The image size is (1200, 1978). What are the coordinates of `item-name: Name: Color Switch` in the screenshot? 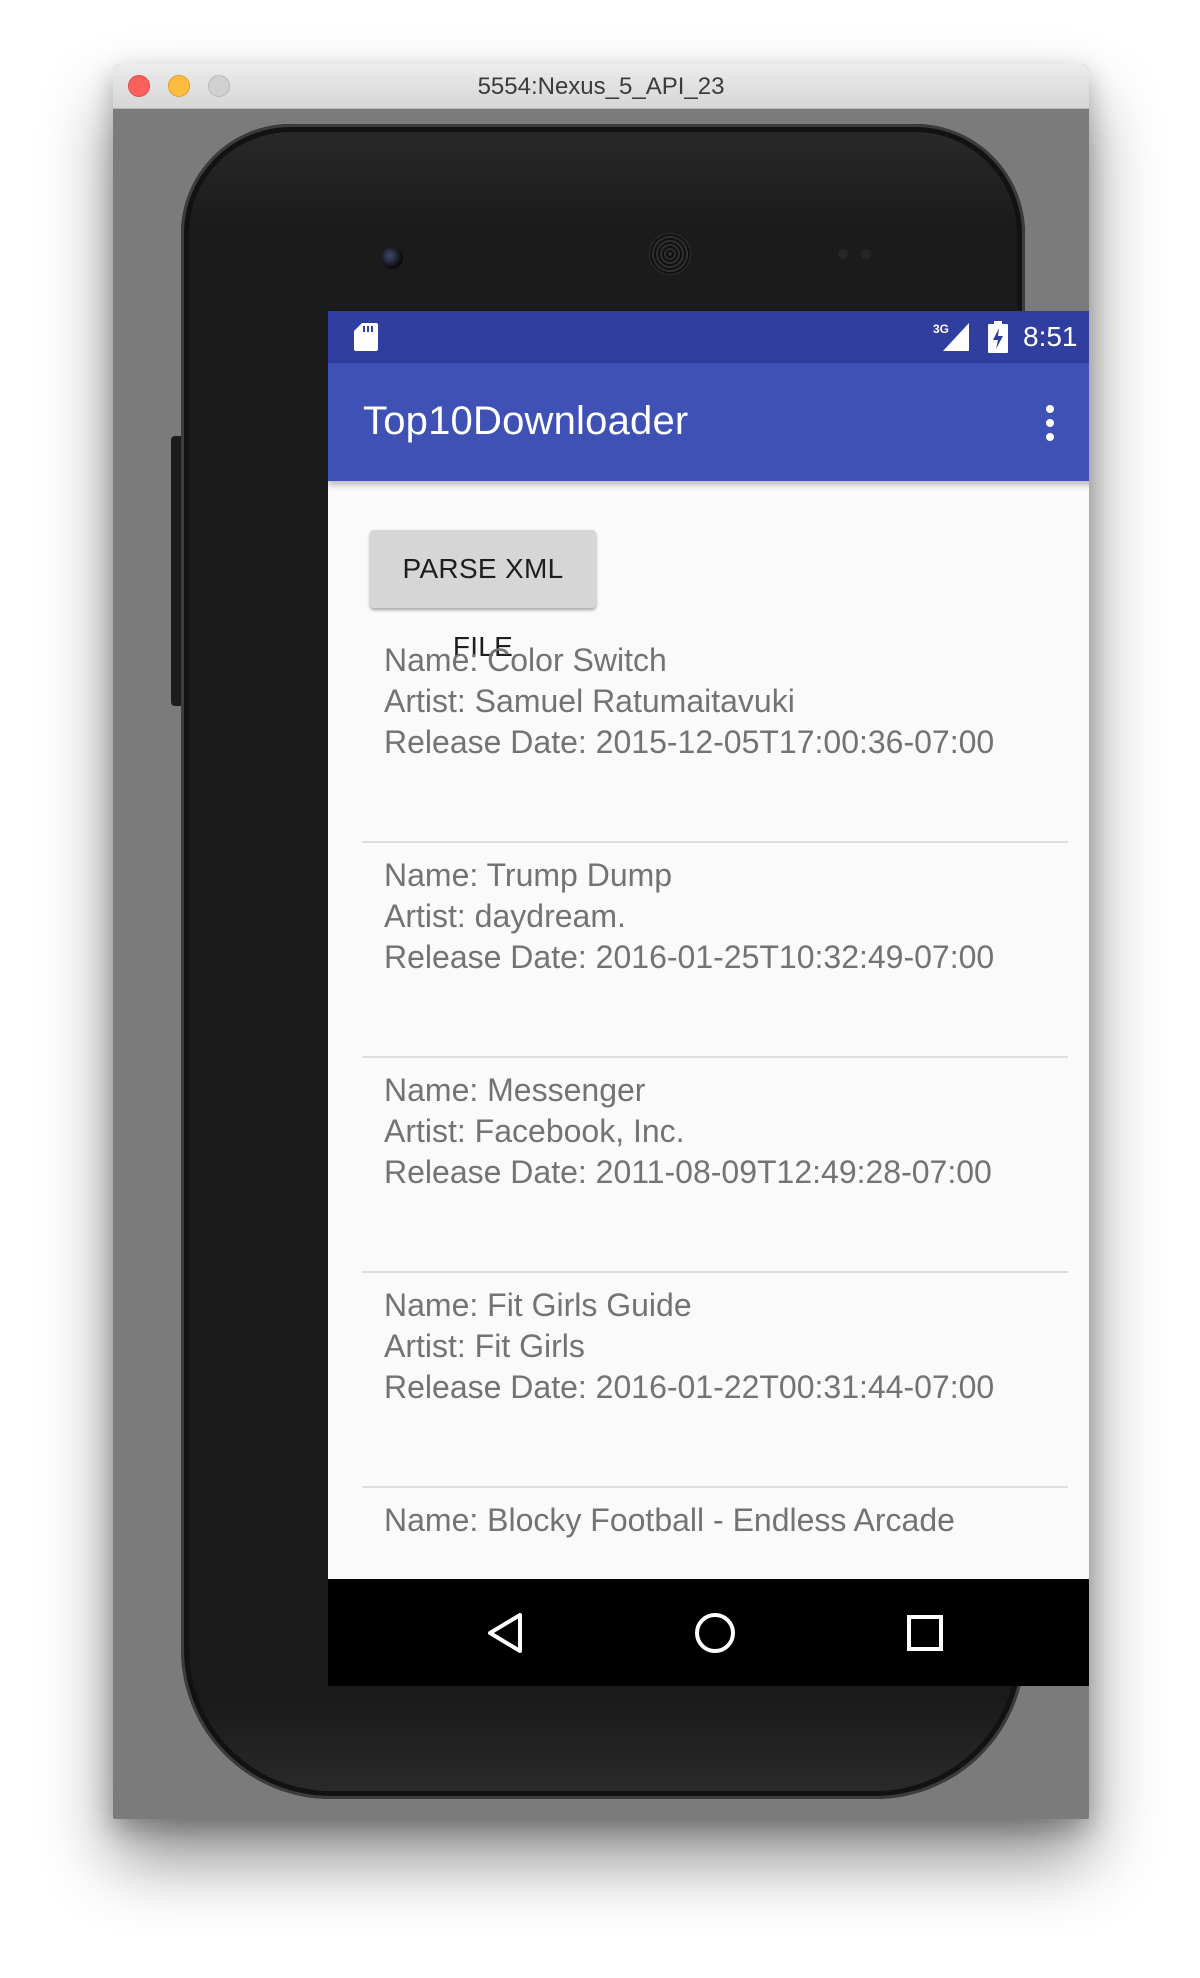 It's located at (525, 660).